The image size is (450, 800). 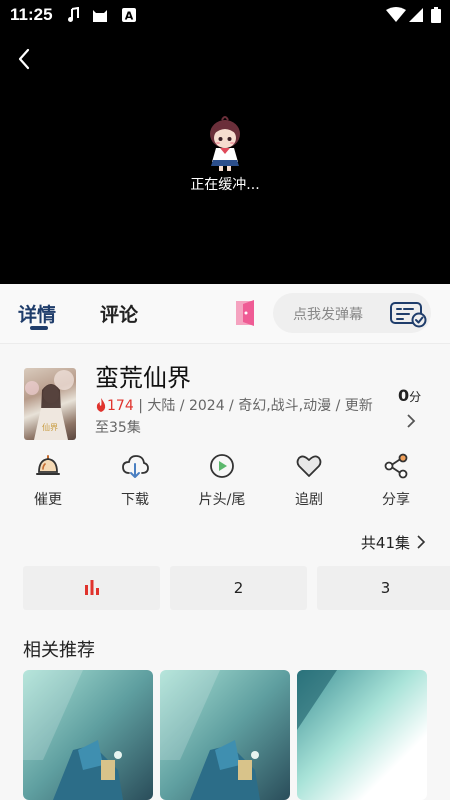 What do you see at coordinates (309, 480) in the screenshot?
I see `follow-show-button: 追剧` at bounding box center [309, 480].